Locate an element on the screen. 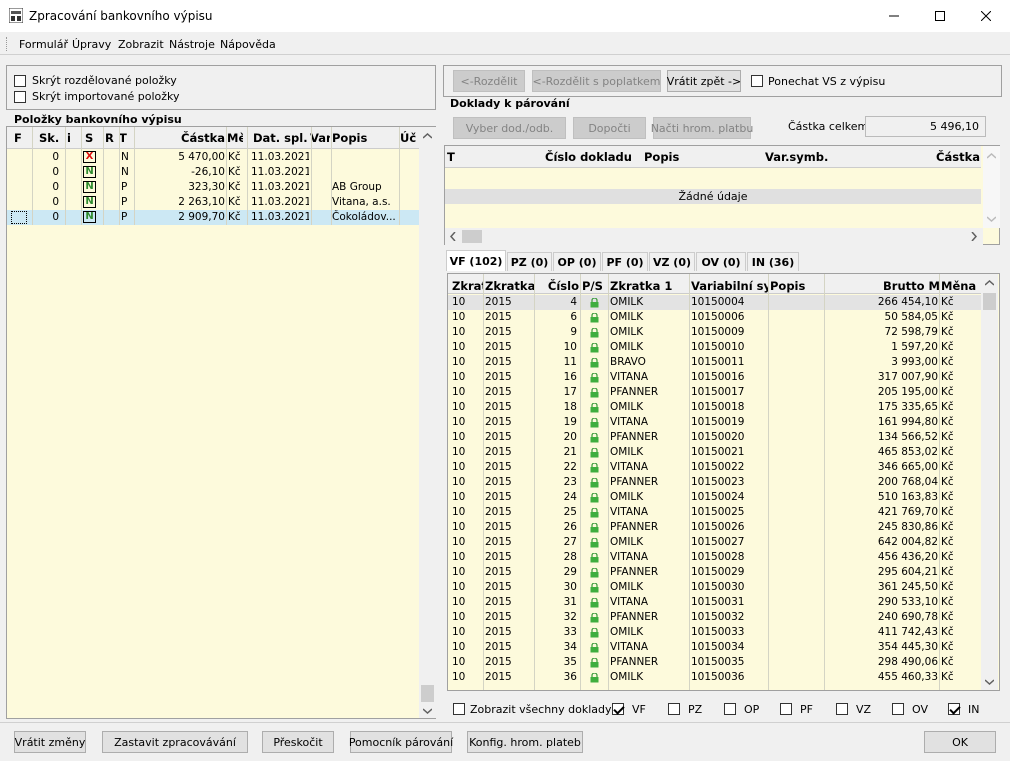 This screenshot has height=761, width=1010. filter-vf-checkbox is located at coordinates (618, 709).